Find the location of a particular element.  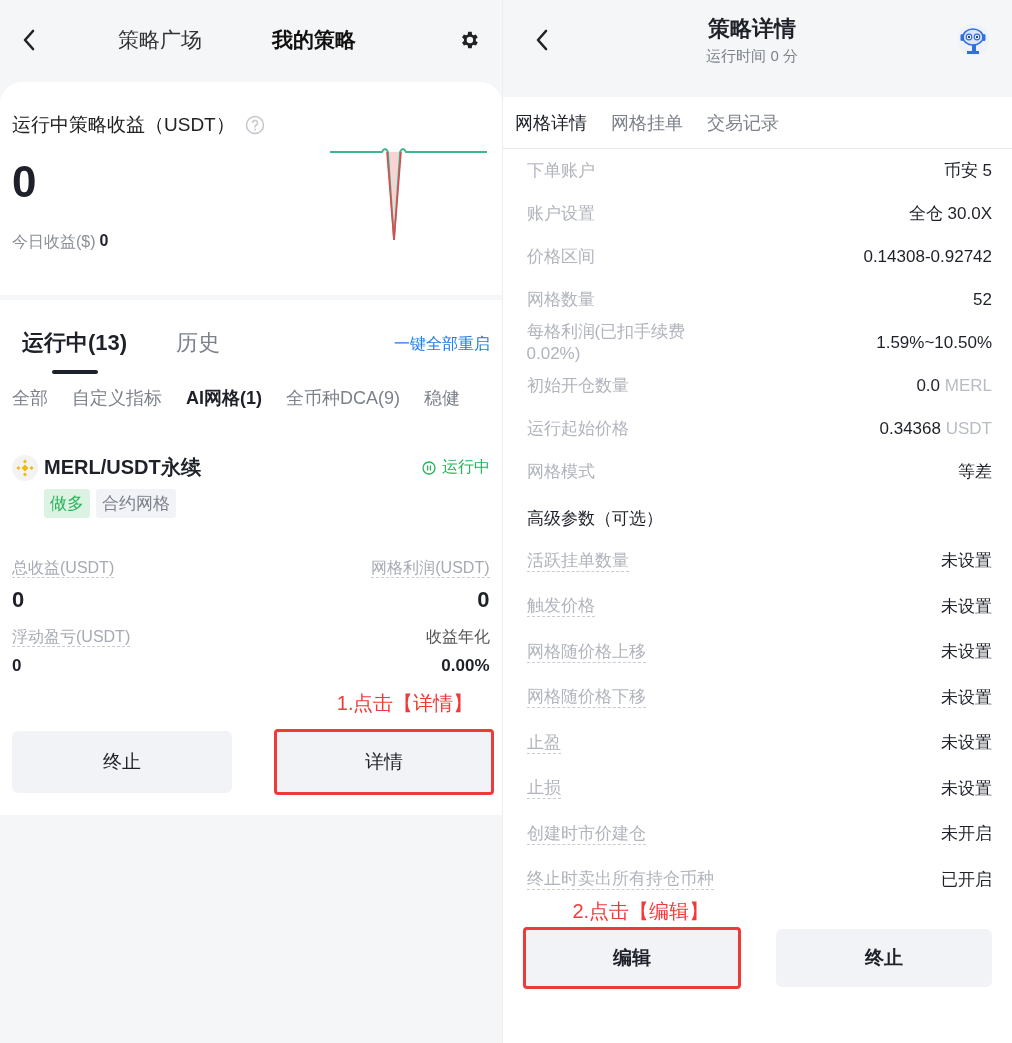

annotation: 2.点击【编辑】 is located at coordinates (641, 911).